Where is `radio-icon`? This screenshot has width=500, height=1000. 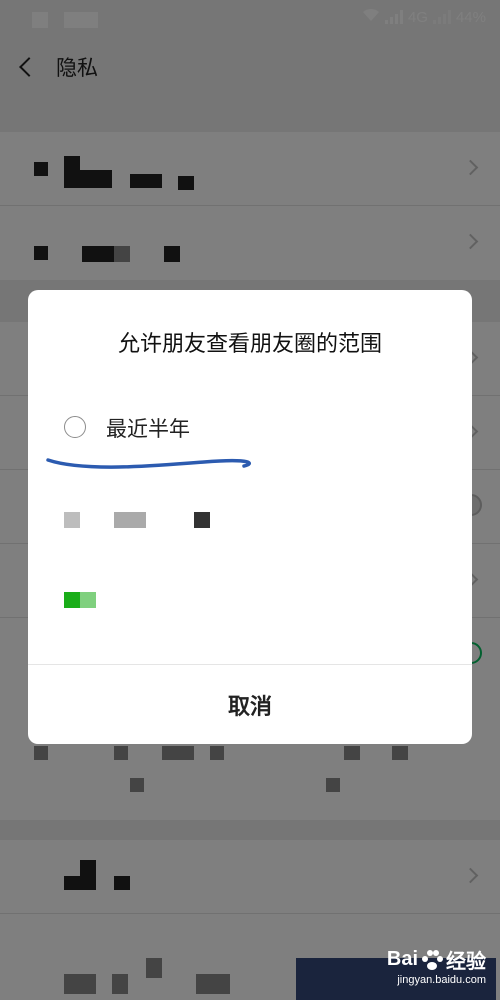
radio-icon is located at coordinates (75, 427).